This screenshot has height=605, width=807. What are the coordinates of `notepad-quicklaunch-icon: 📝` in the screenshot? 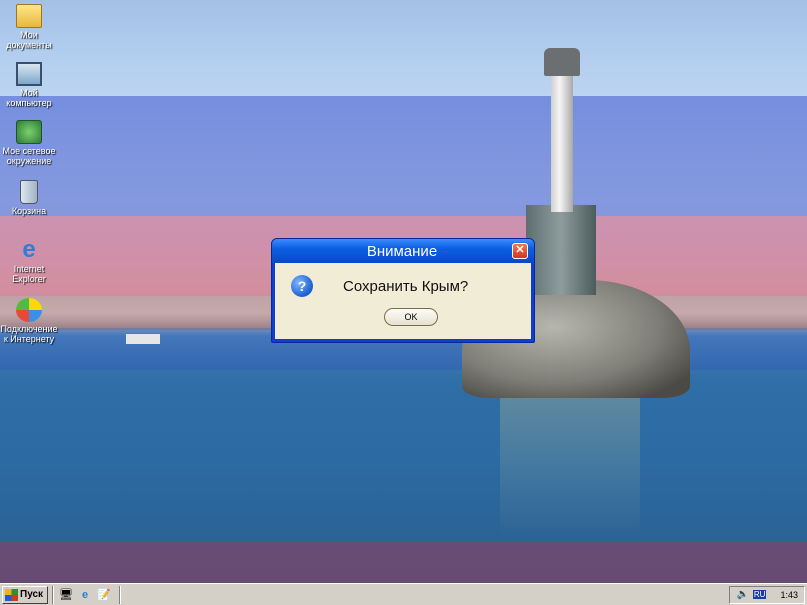 It's located at (104, 595).